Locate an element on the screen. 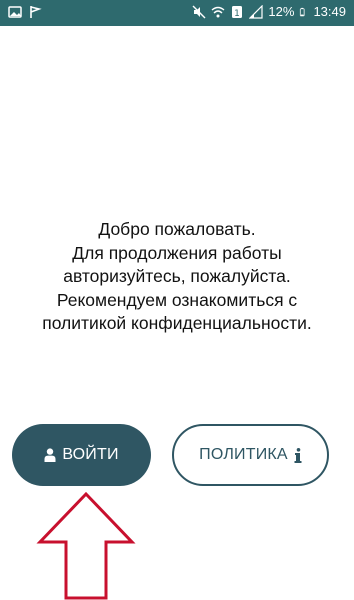 The height and width of the screenshot is (600, 354). welcome-line: авторизуйтесь, пожалуйста. is located at coordinates (177, 276).